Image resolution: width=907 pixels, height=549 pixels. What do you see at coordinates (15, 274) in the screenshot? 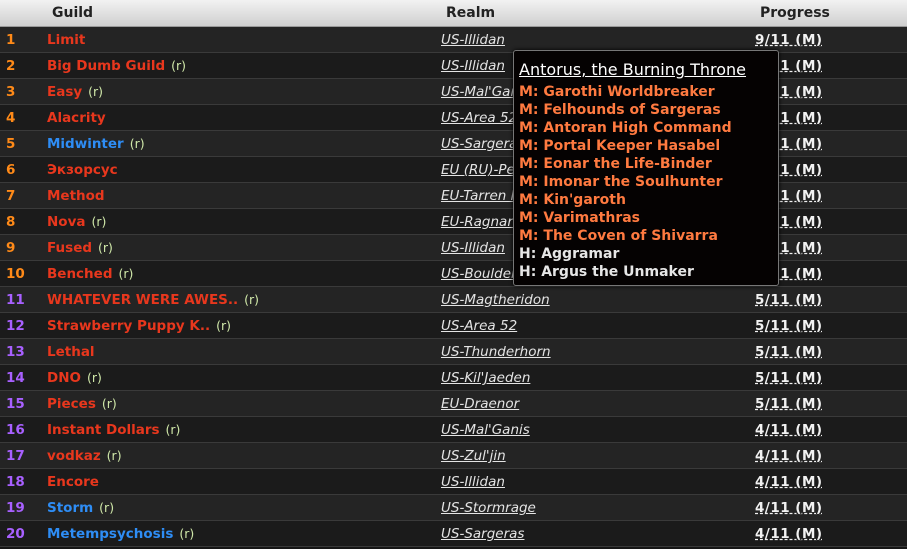
I see `rank-number: 10` at bounding box center [15, 274].